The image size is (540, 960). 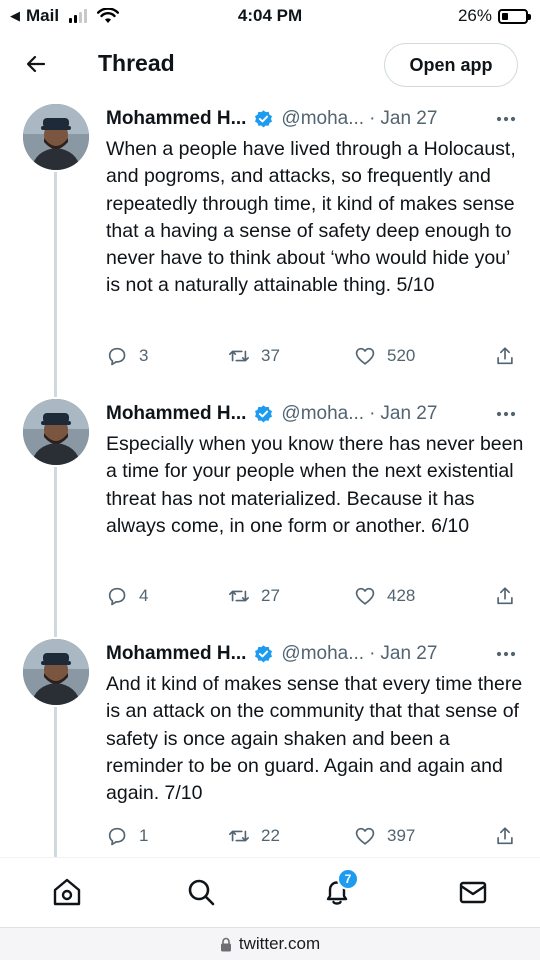 What do you see at coordinates (312, 596) in the screenshot?
I see `tweet-actions: 4 27 428` at bounding box center [312, 596].